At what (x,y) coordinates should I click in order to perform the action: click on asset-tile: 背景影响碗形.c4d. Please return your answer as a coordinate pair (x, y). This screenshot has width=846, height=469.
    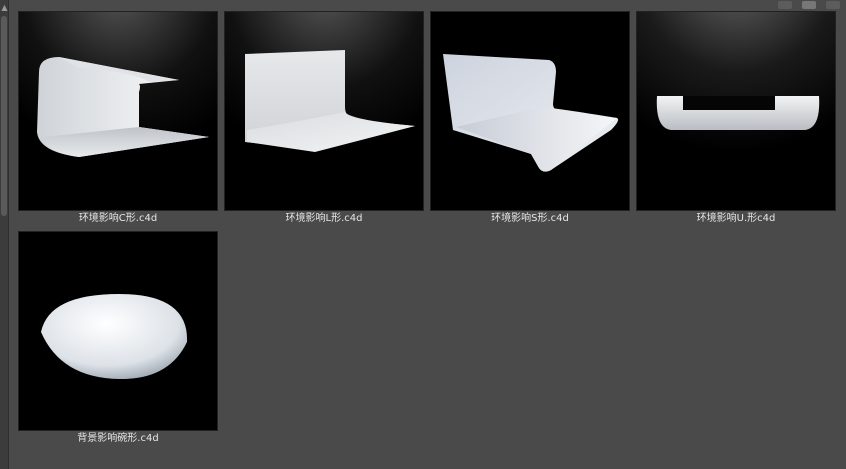
    Looking at the image, I should click on (118, 340).